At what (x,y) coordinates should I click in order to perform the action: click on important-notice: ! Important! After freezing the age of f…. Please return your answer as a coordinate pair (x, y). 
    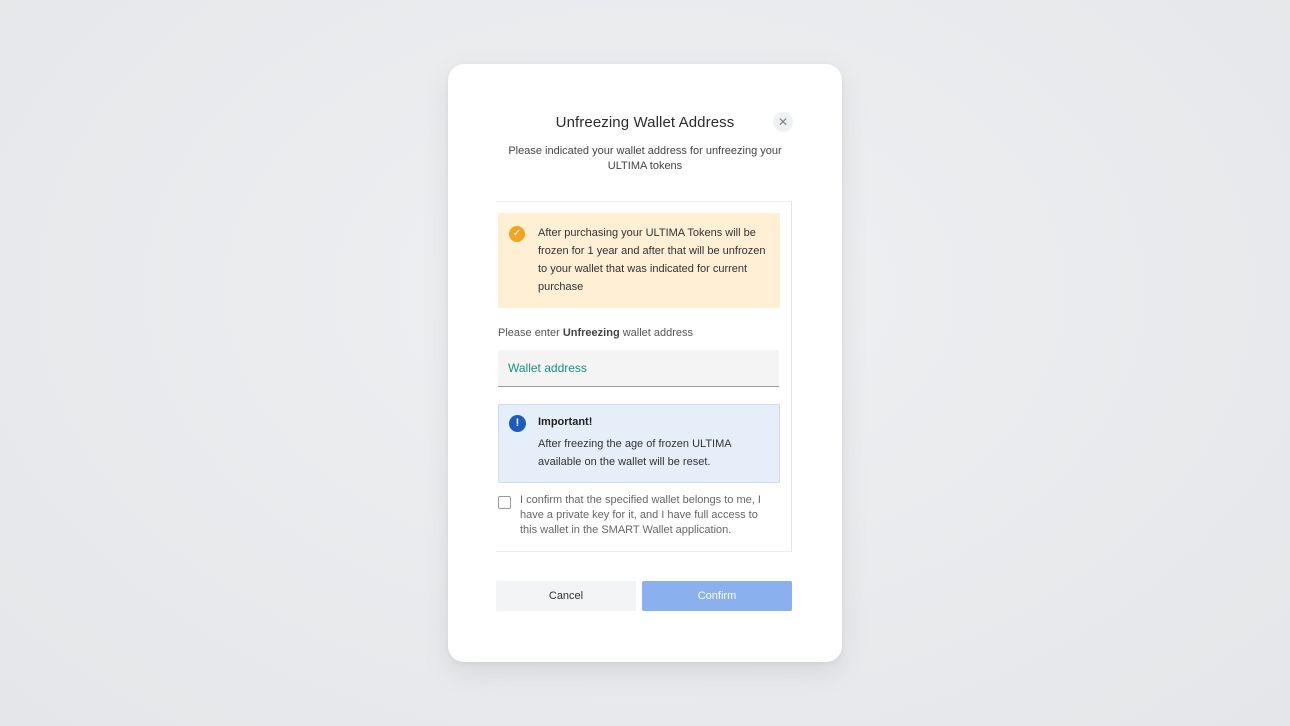
    Looking at the image, I should click on (639, 443).